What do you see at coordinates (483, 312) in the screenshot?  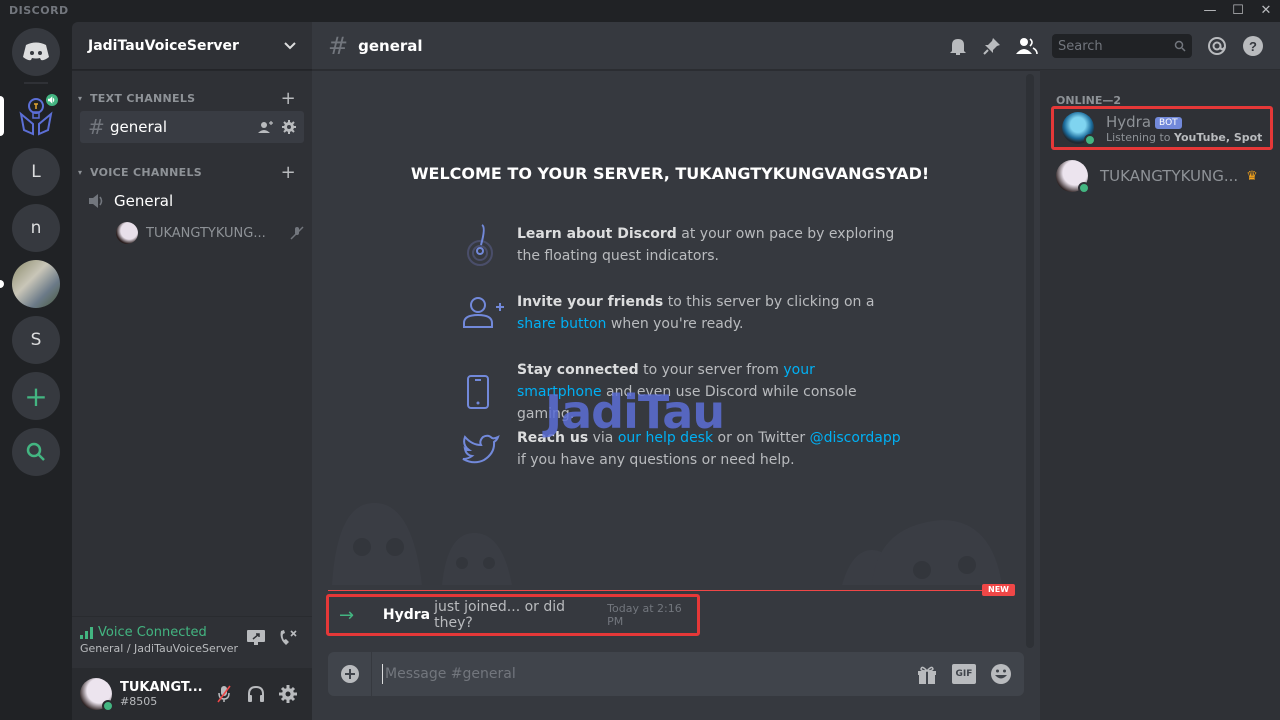 I see `add-friend-icon` at bounding box center [483, 312].